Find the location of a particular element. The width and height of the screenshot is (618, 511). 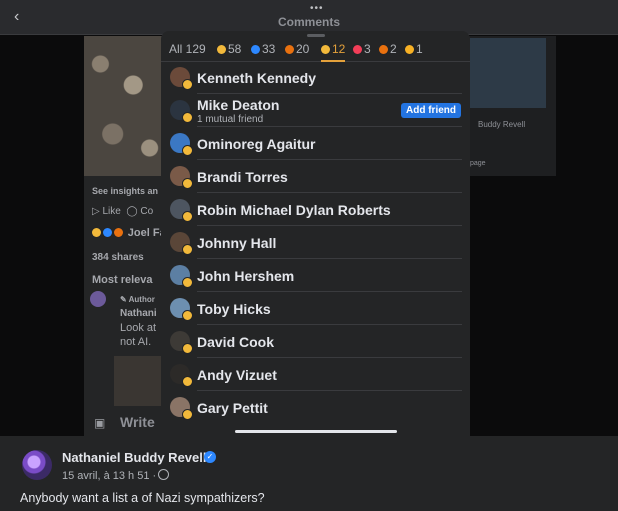

see-insights-link: See insights an is located at coordinates (125, 191).